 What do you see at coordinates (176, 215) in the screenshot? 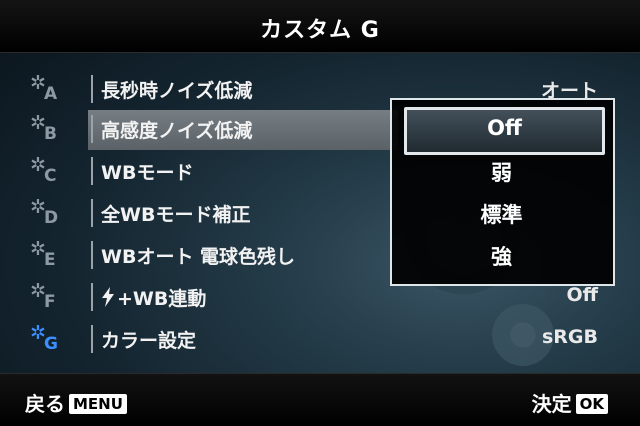
I see `menu-item-label: 全WBモード補正` at bounding box center [176, 215].